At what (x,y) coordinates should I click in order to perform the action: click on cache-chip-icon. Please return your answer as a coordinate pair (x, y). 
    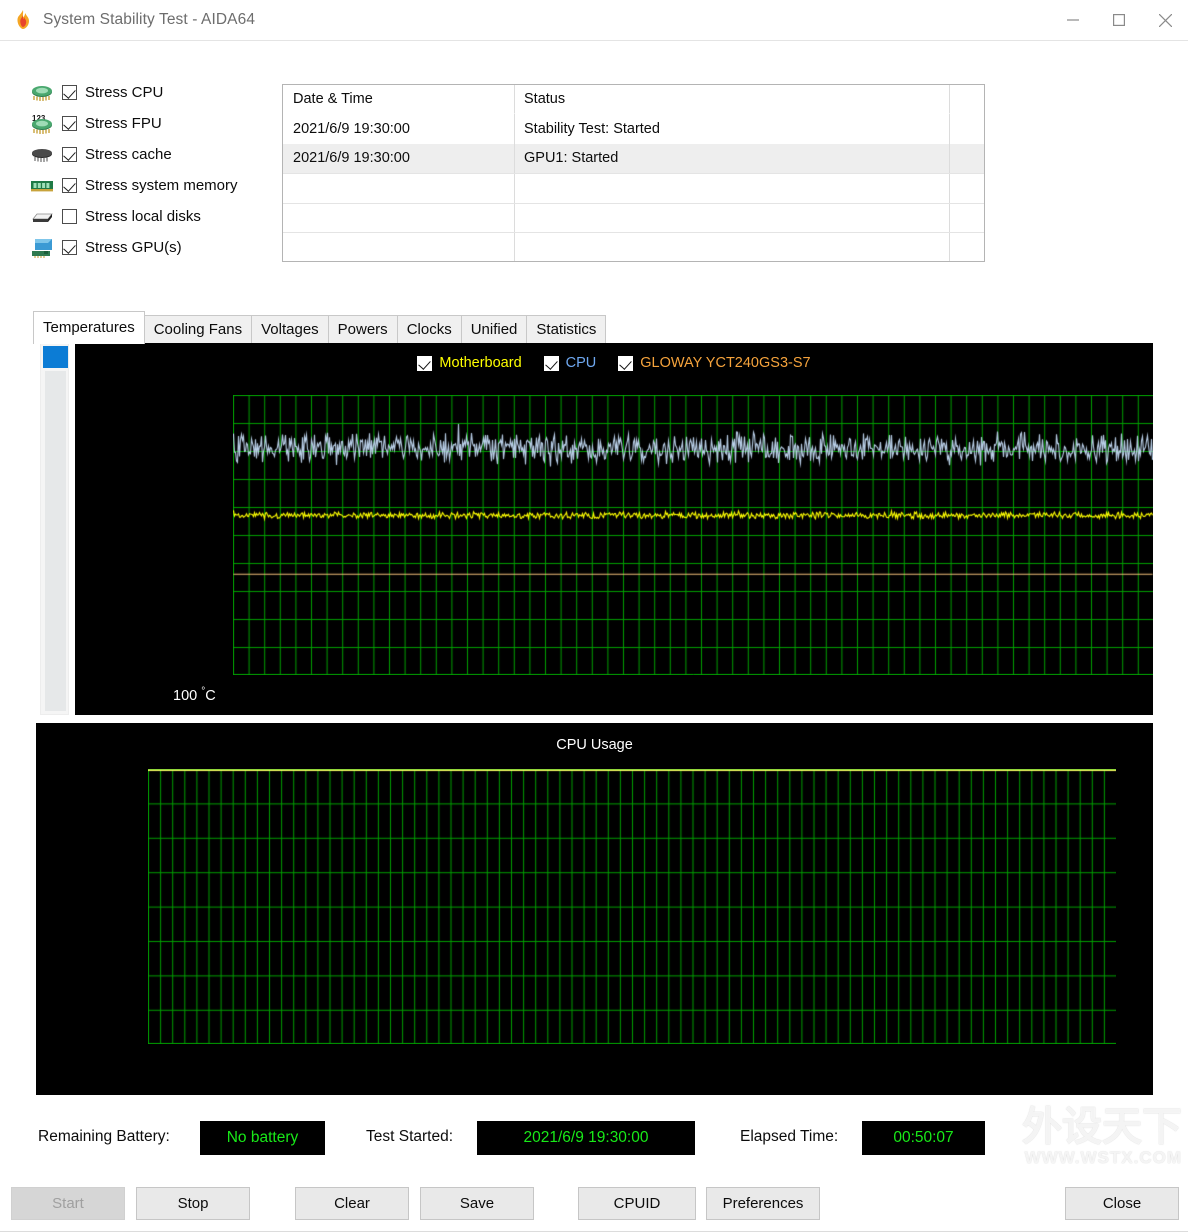
    Looking at the image, I should click on (42, 155).